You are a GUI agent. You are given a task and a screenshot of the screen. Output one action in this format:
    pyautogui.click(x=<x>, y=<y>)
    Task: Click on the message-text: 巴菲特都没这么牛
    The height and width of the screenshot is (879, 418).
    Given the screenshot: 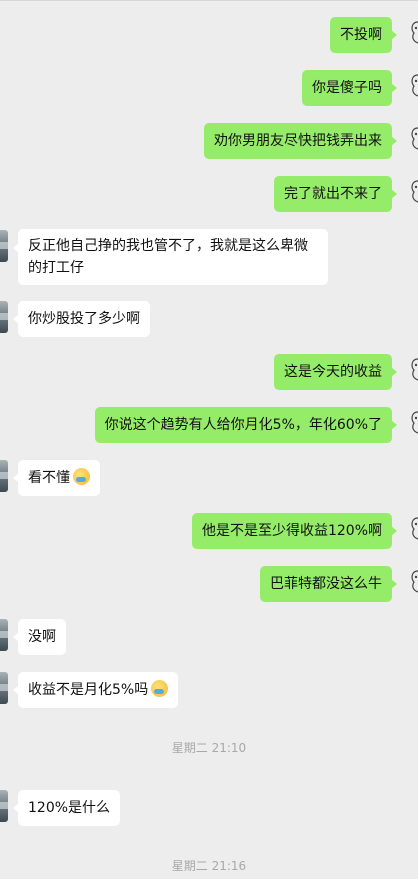 What is the action you would take?
    pyautogui.click(x=326, y=584)
    